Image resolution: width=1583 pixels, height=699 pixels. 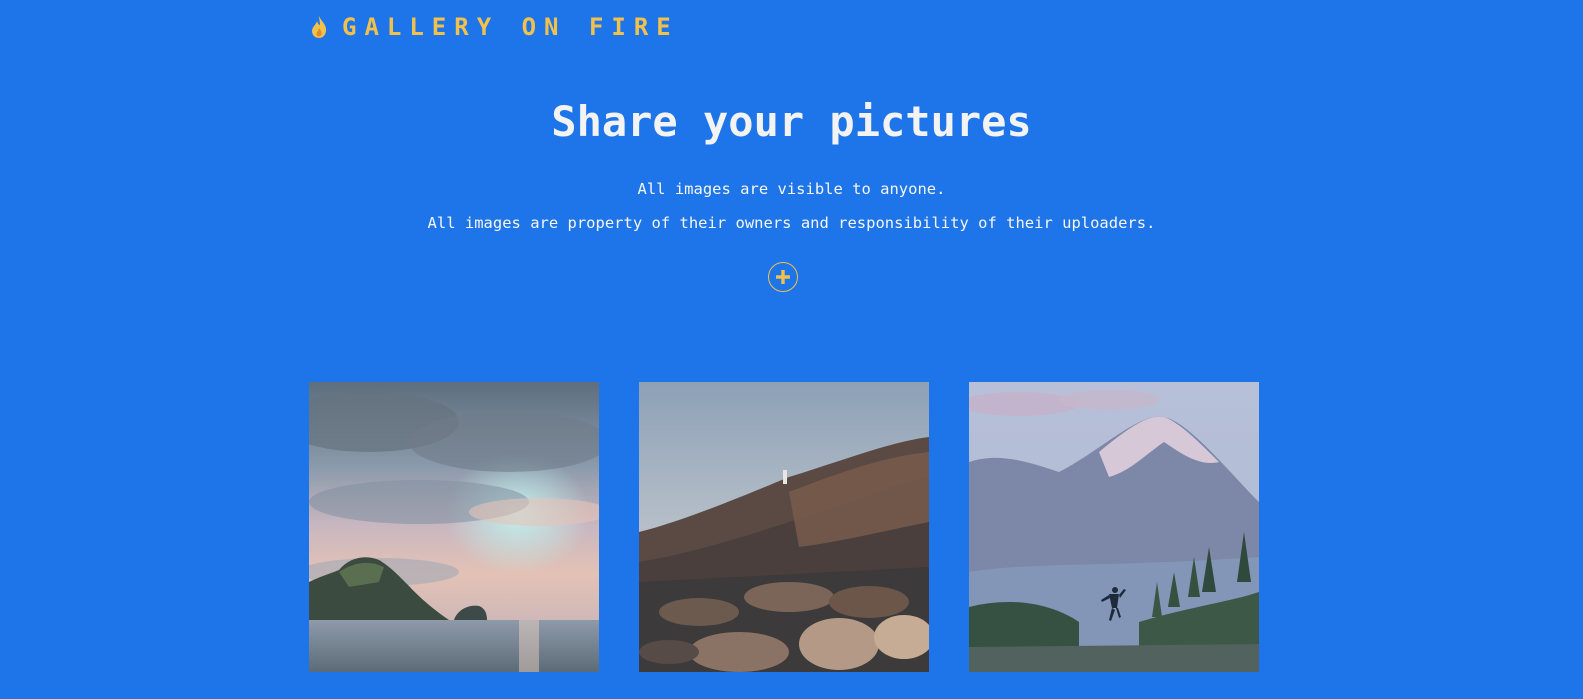 I want to click on plus-icon, so click(x=783, y=277).